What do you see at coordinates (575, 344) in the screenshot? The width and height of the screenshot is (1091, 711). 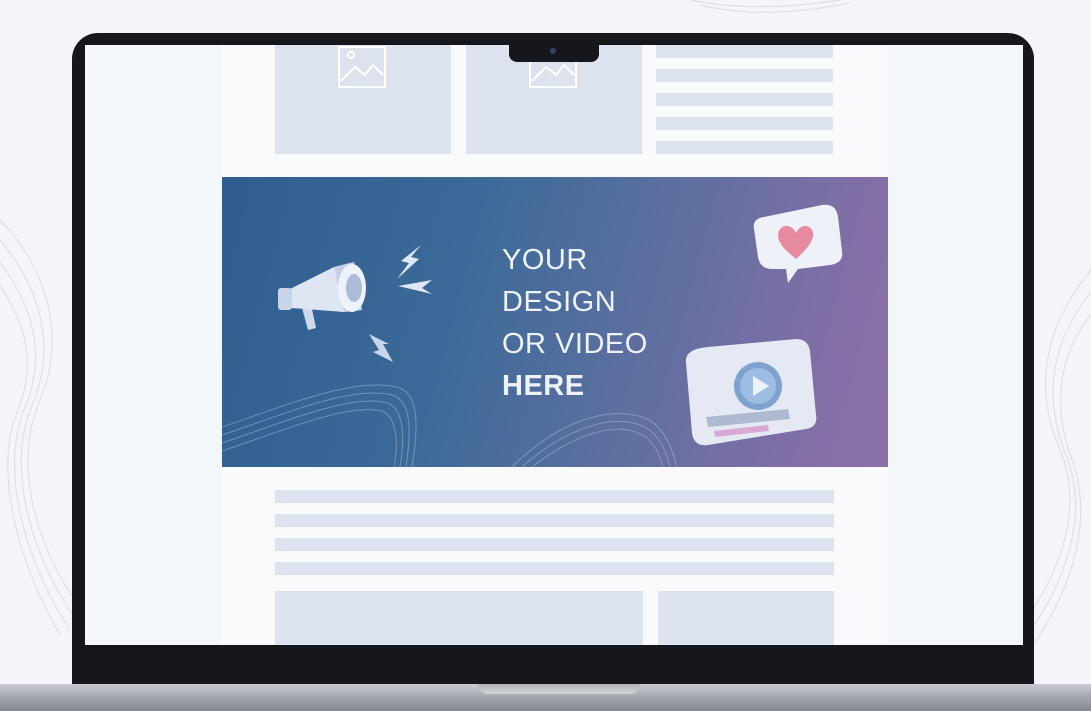 I see `banner-line-3: OR VIDEO` at bounding box center [575, 344].